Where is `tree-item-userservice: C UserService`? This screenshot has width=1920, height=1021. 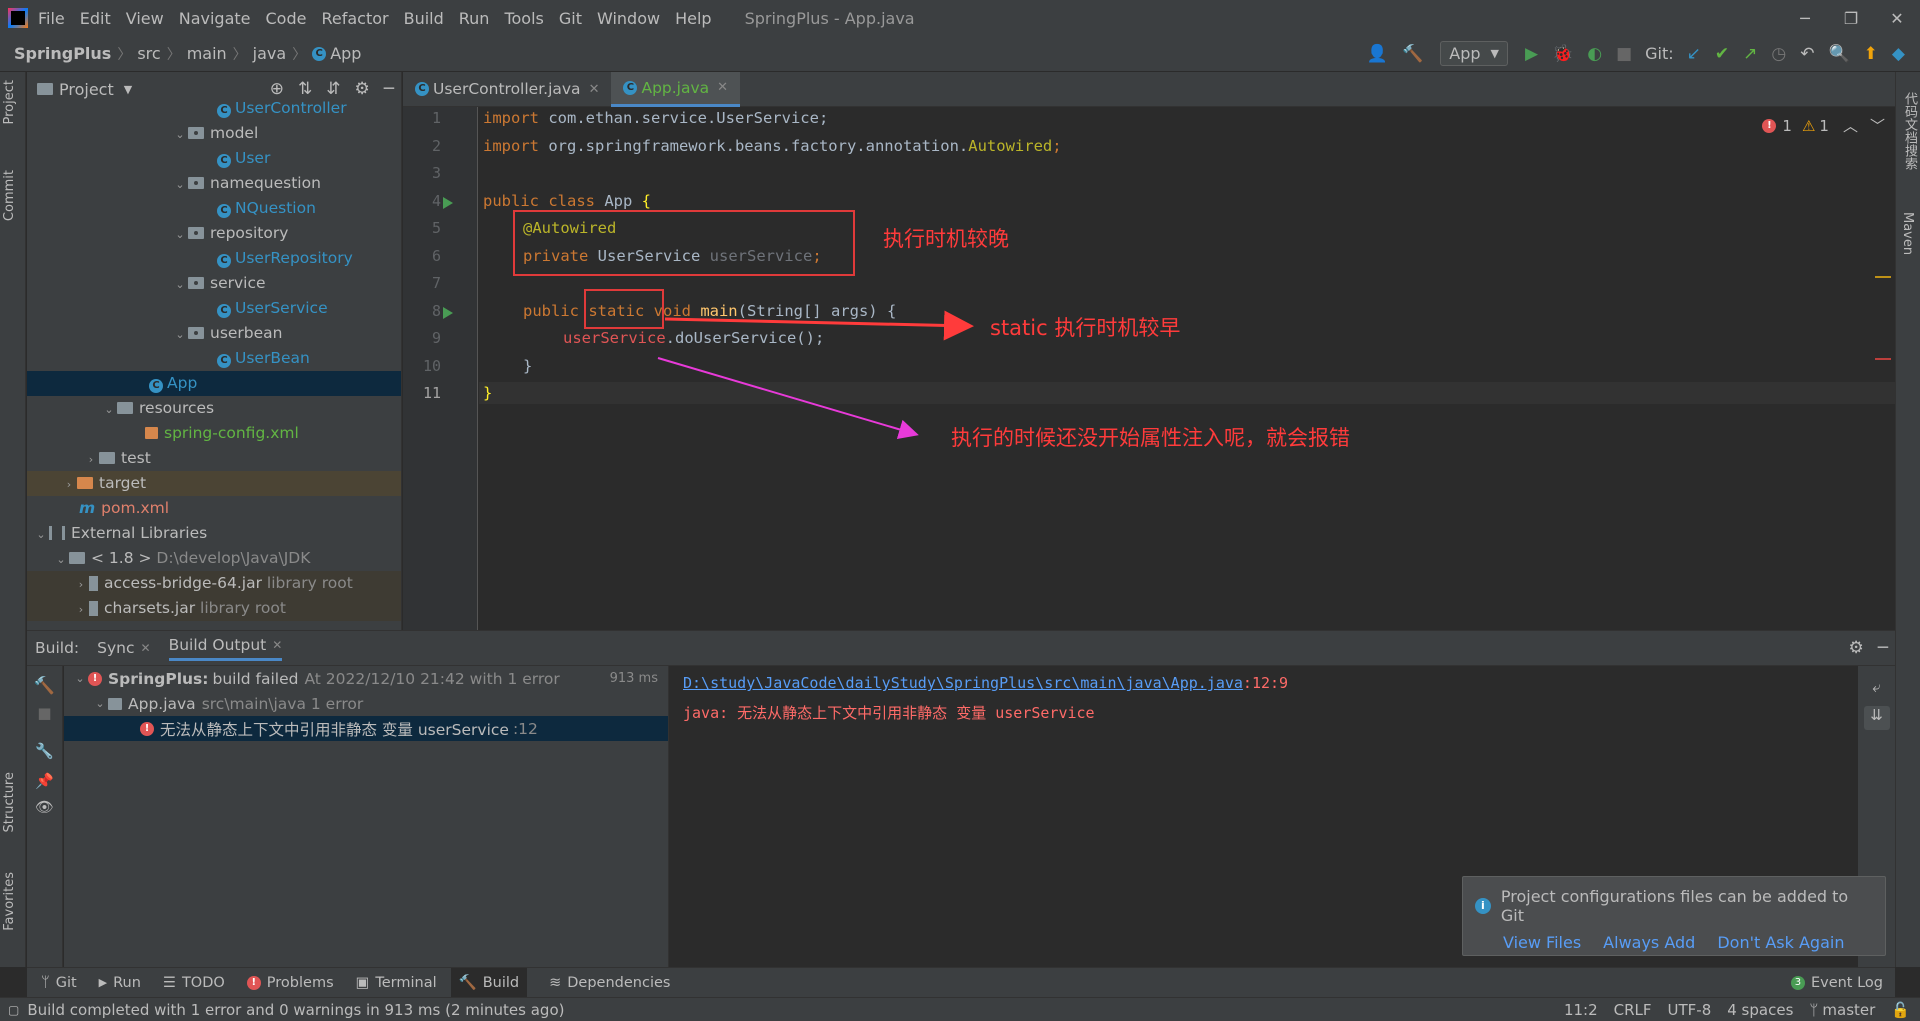 tree-item-userservice: C UserService is located at coordinates (214, 308).